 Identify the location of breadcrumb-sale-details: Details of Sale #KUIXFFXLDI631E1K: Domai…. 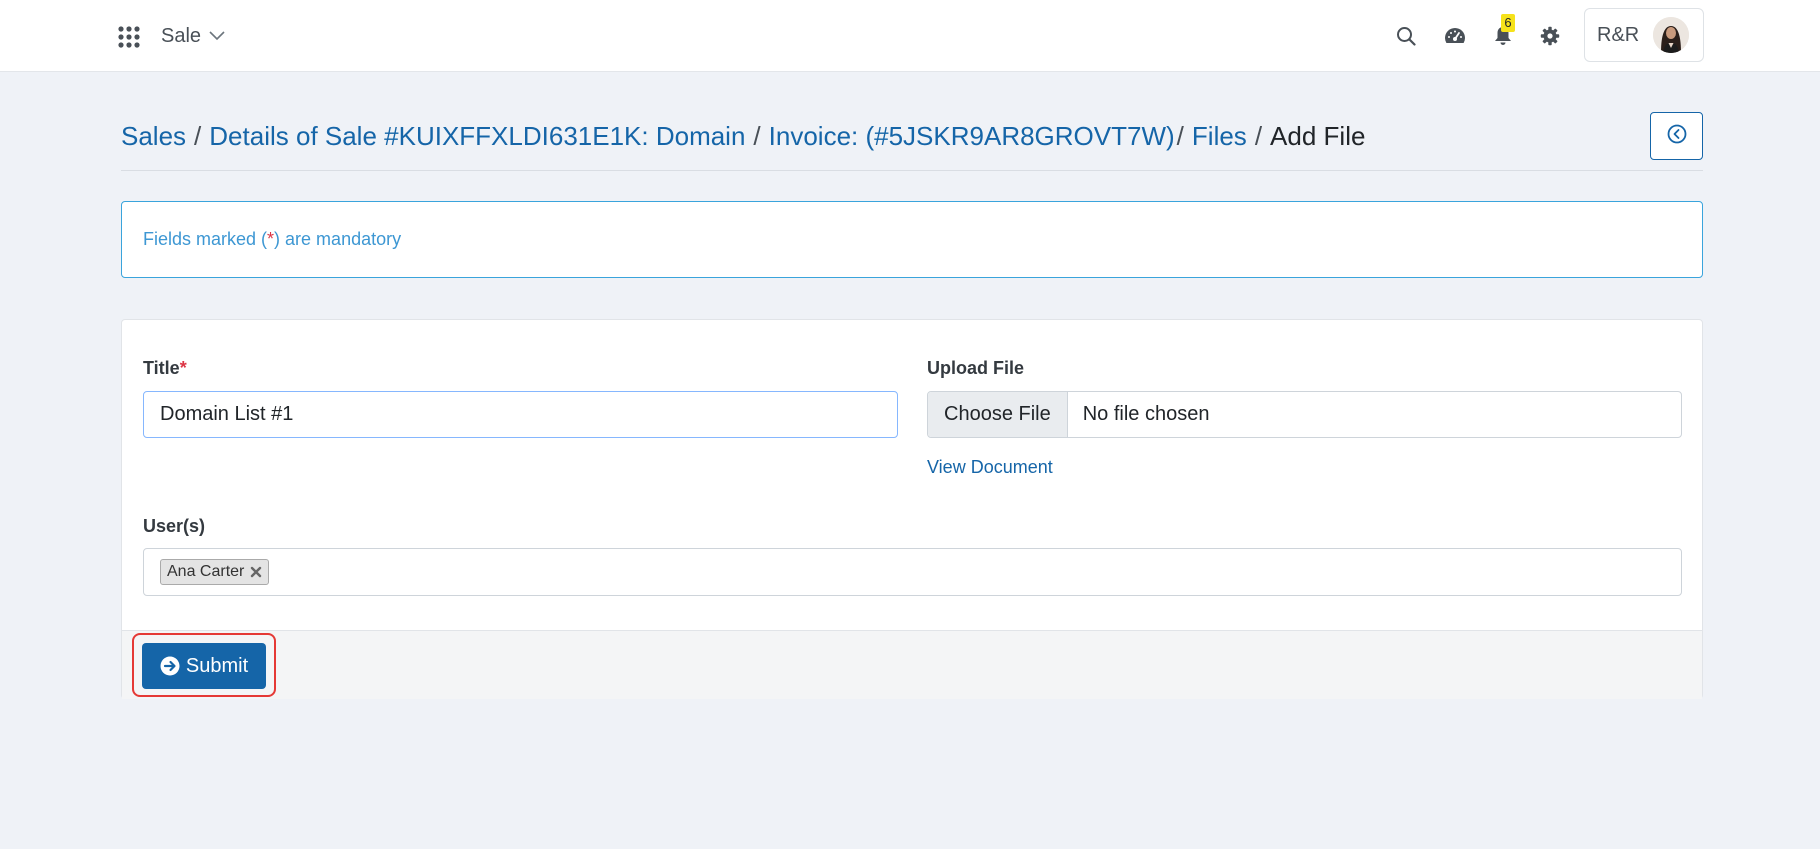
(477, 136).